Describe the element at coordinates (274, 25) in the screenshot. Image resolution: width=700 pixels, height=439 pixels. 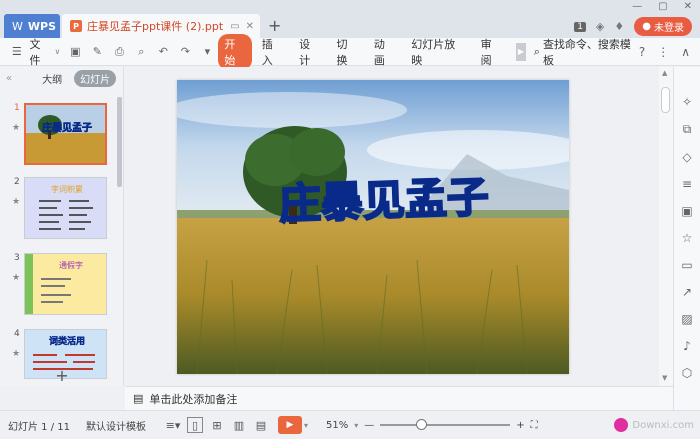
I see `new-tab-button: +` at that location.